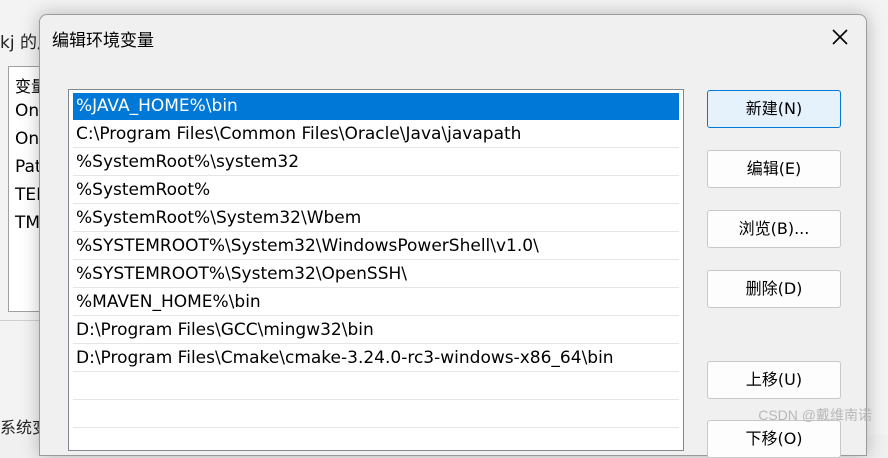 This screenshot has width=888, height=458. Describe the element at coordinates (774, 169) in the screenshot. I see `edit-button: 编辑(E)` at that location.